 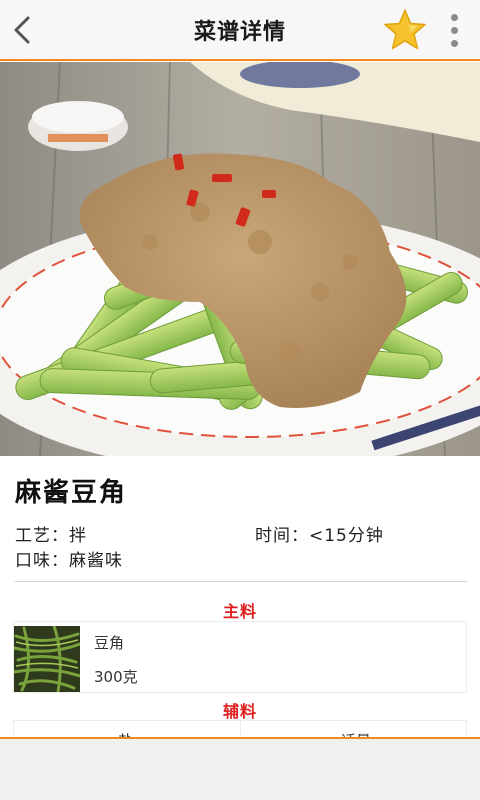 What do you see at coordinates (319, 536) in the screenshot?
I see `recipe-time: 时间：<15分钟` at bounding box center [319, 536].